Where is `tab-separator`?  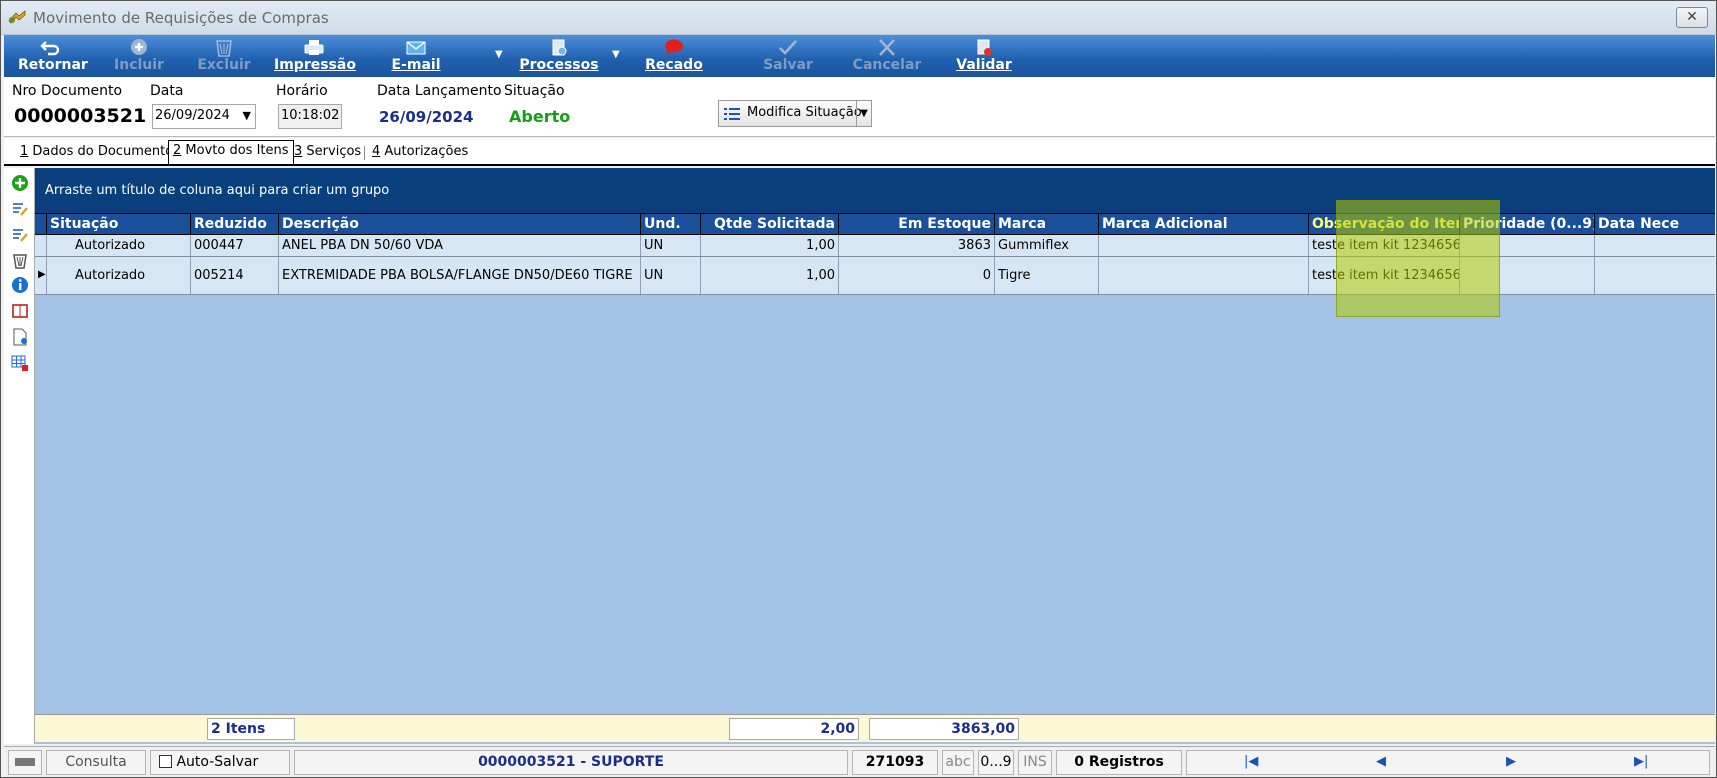 tab-separator is located at coordinates (364, 153).